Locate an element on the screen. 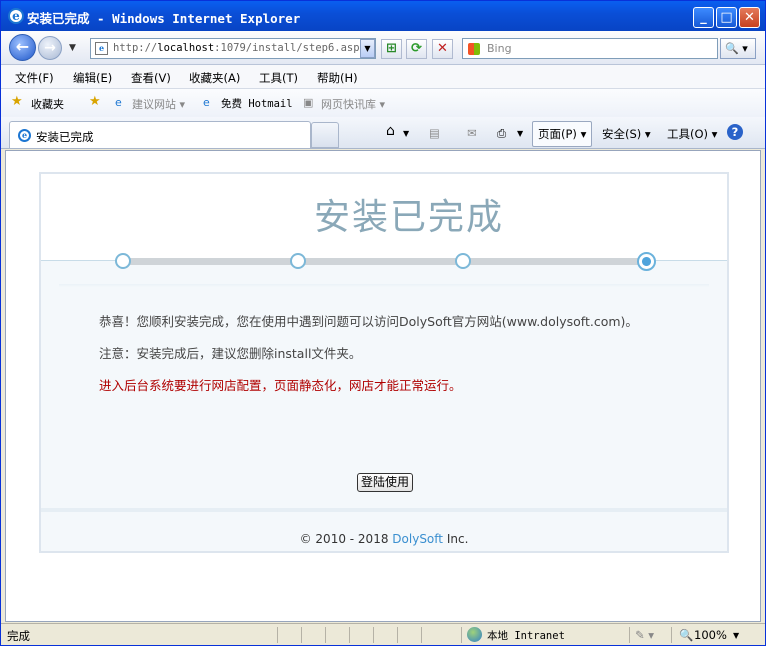  divider is located at coordinates (384, 285).